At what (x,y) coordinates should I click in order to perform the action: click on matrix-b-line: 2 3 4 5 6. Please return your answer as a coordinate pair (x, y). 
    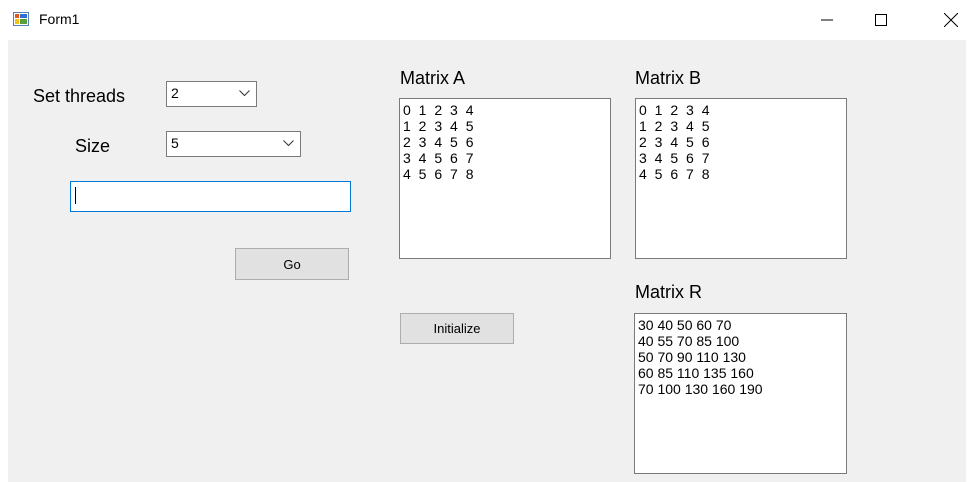
    Looking at the image, I should click on (675, 142).